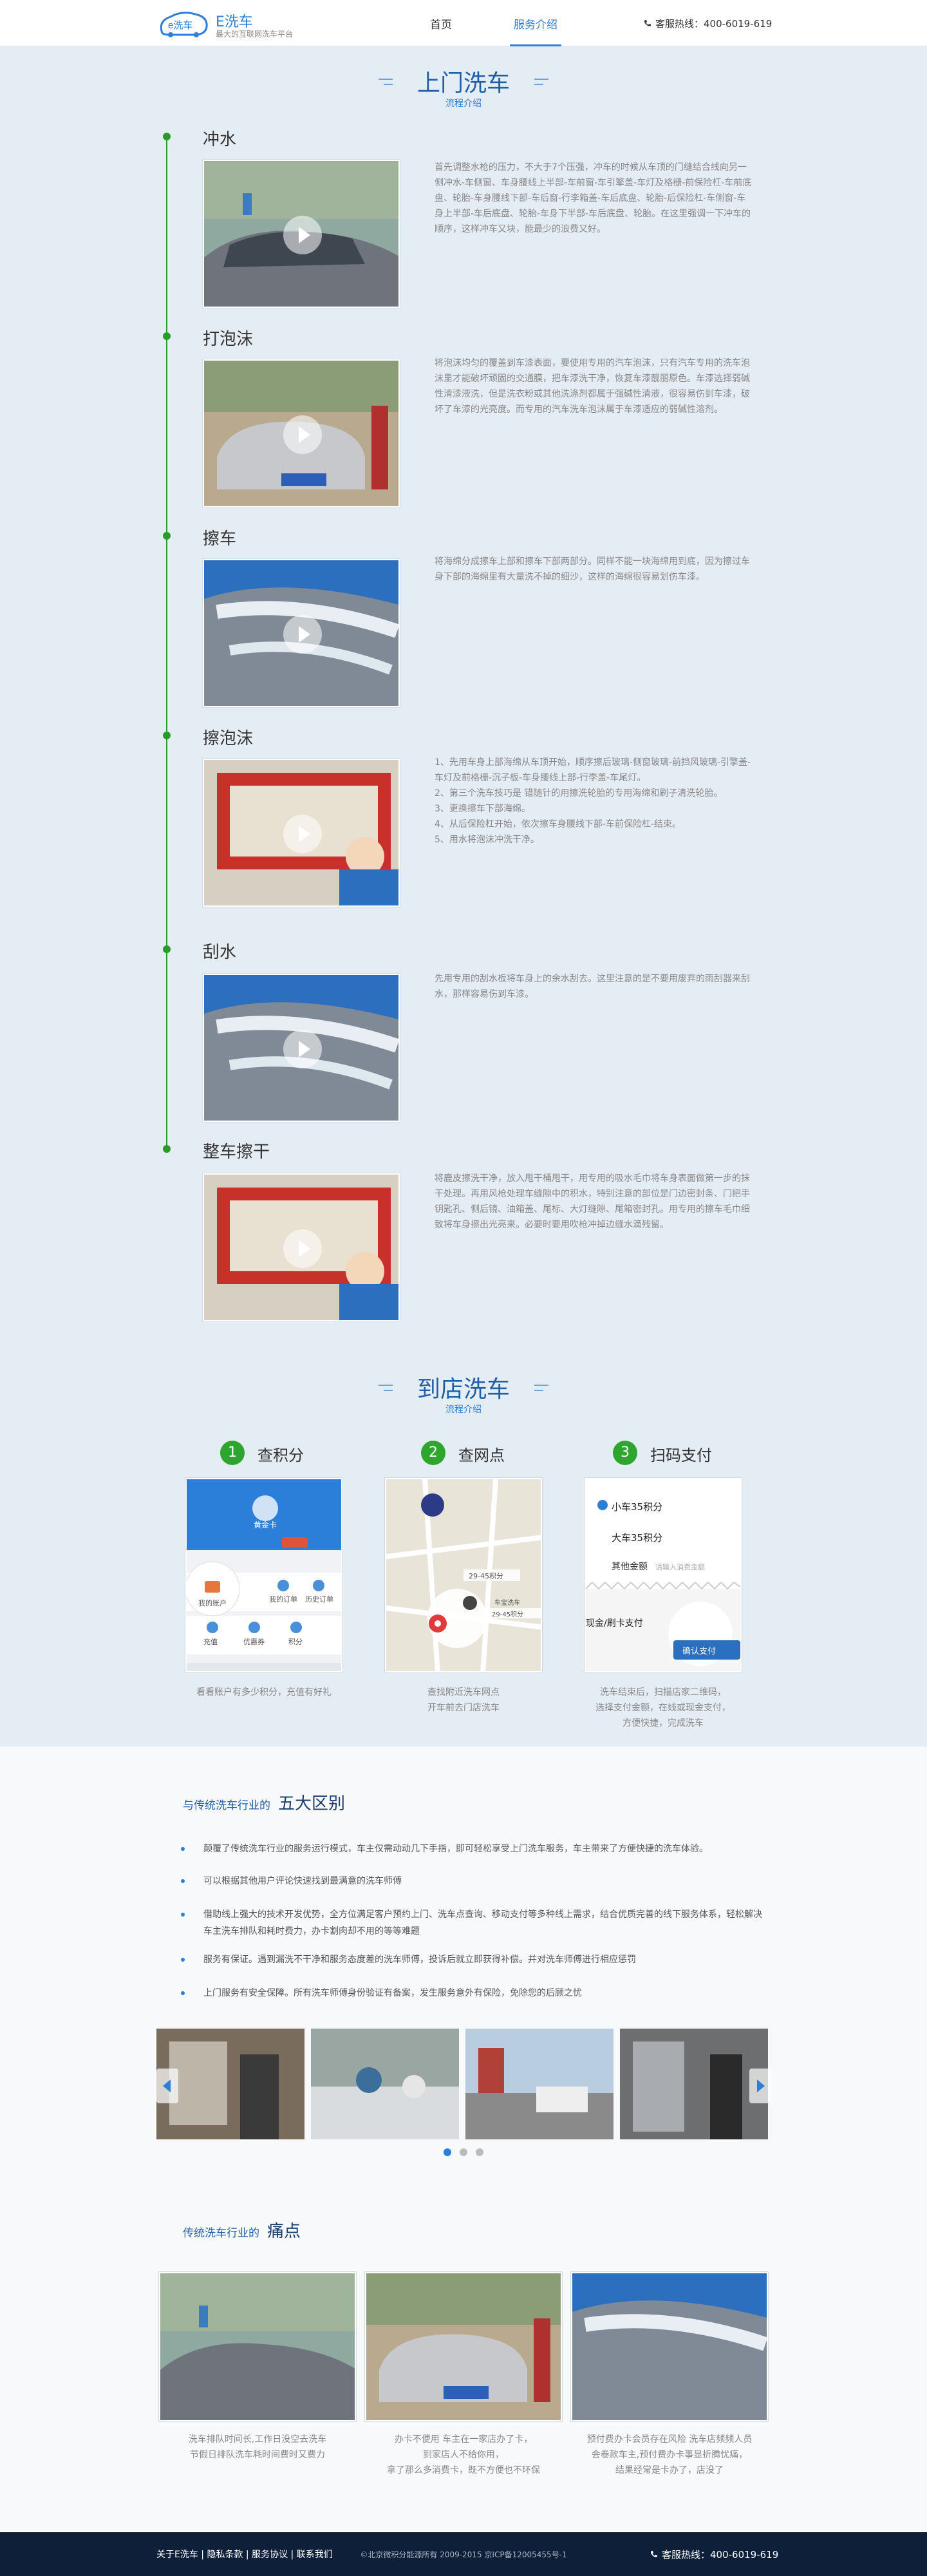  I want to click on footer-copyright: ©北京微积分能源所有 2009-2015 京ICP备12005455号-1, so click(464, 2555).